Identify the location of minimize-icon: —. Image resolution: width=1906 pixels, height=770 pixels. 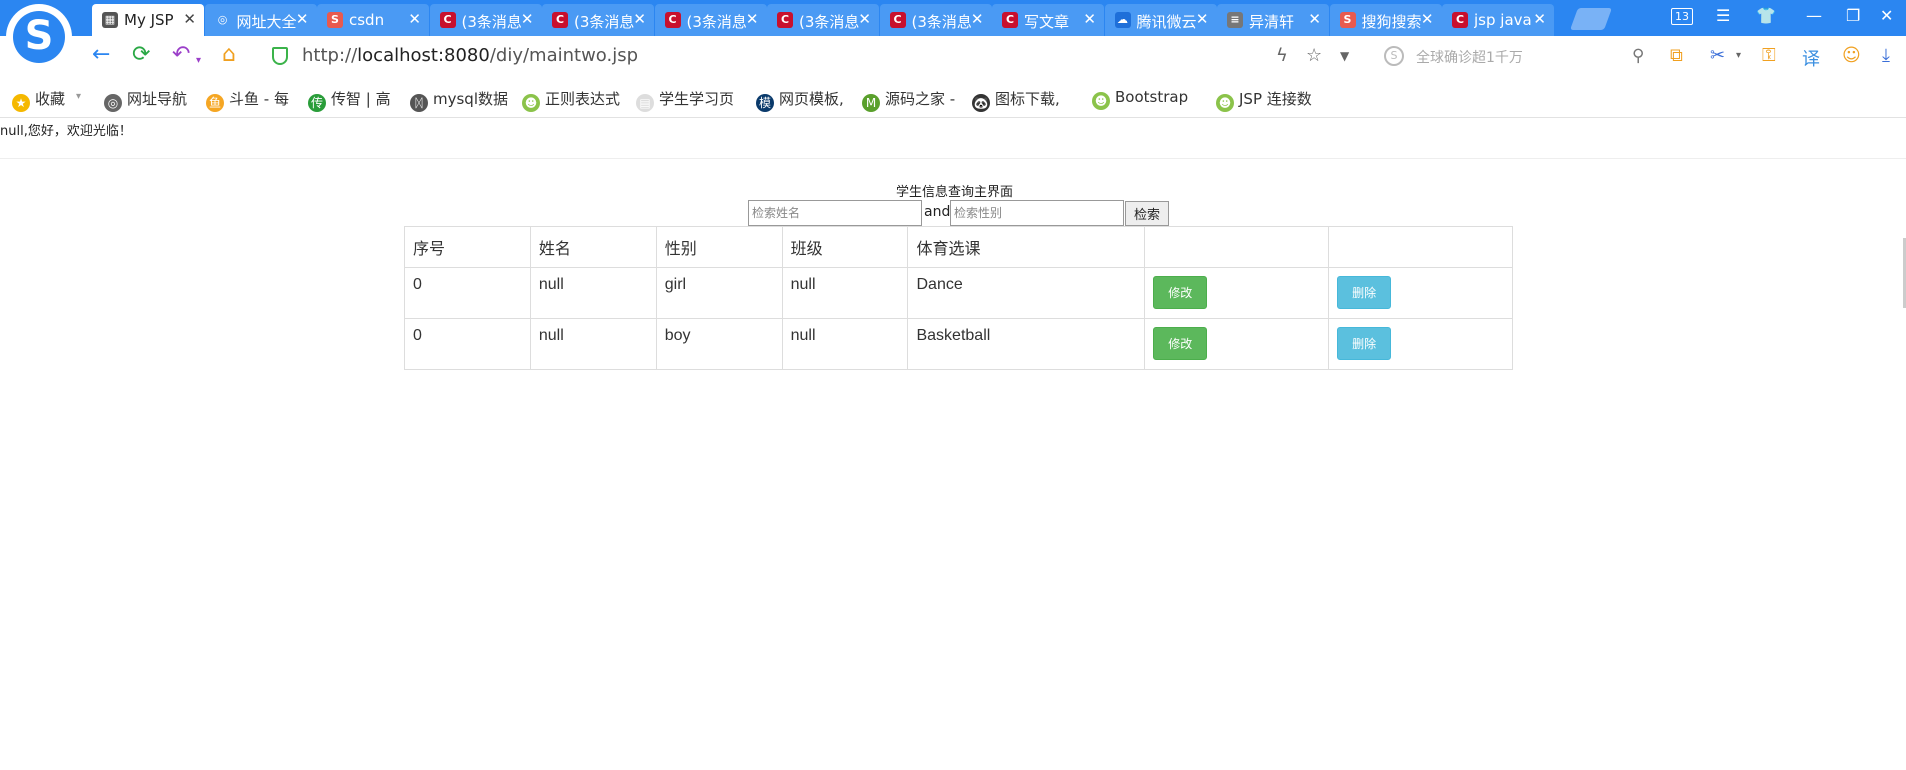
(1814, 15).